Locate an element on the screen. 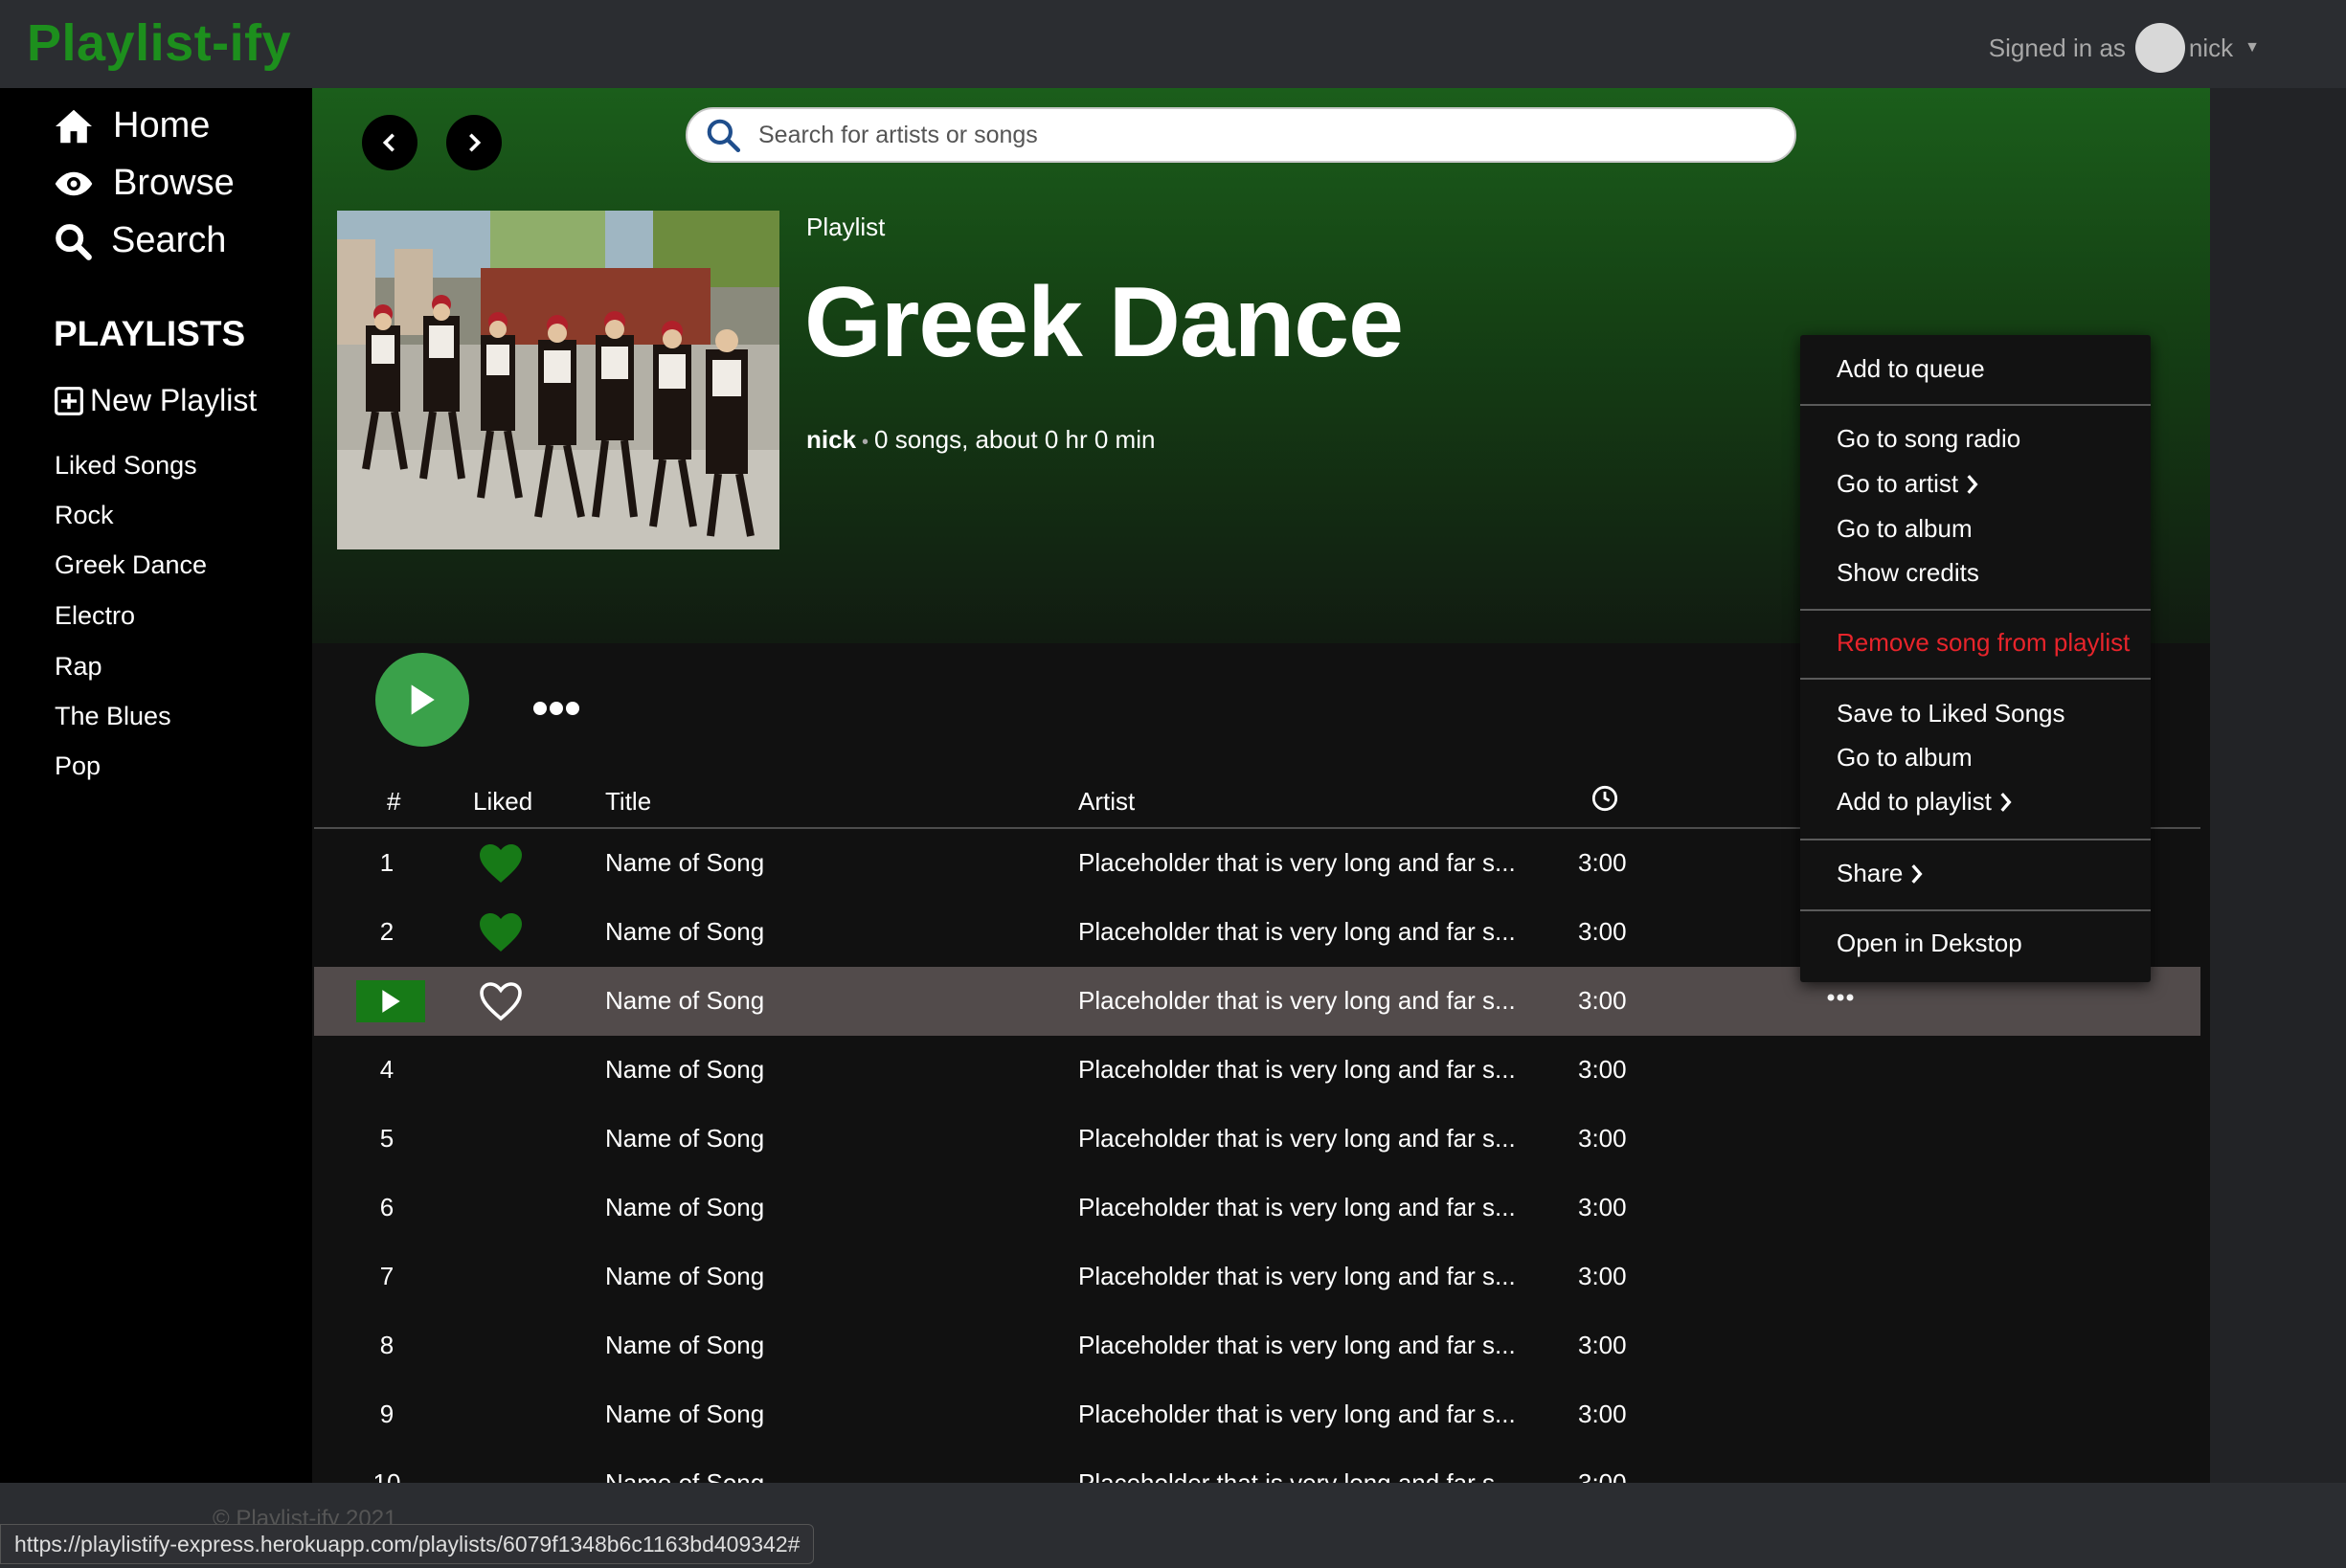 The image size is (2346, 1568). row-play-button is located at coordinates (390, 1001).